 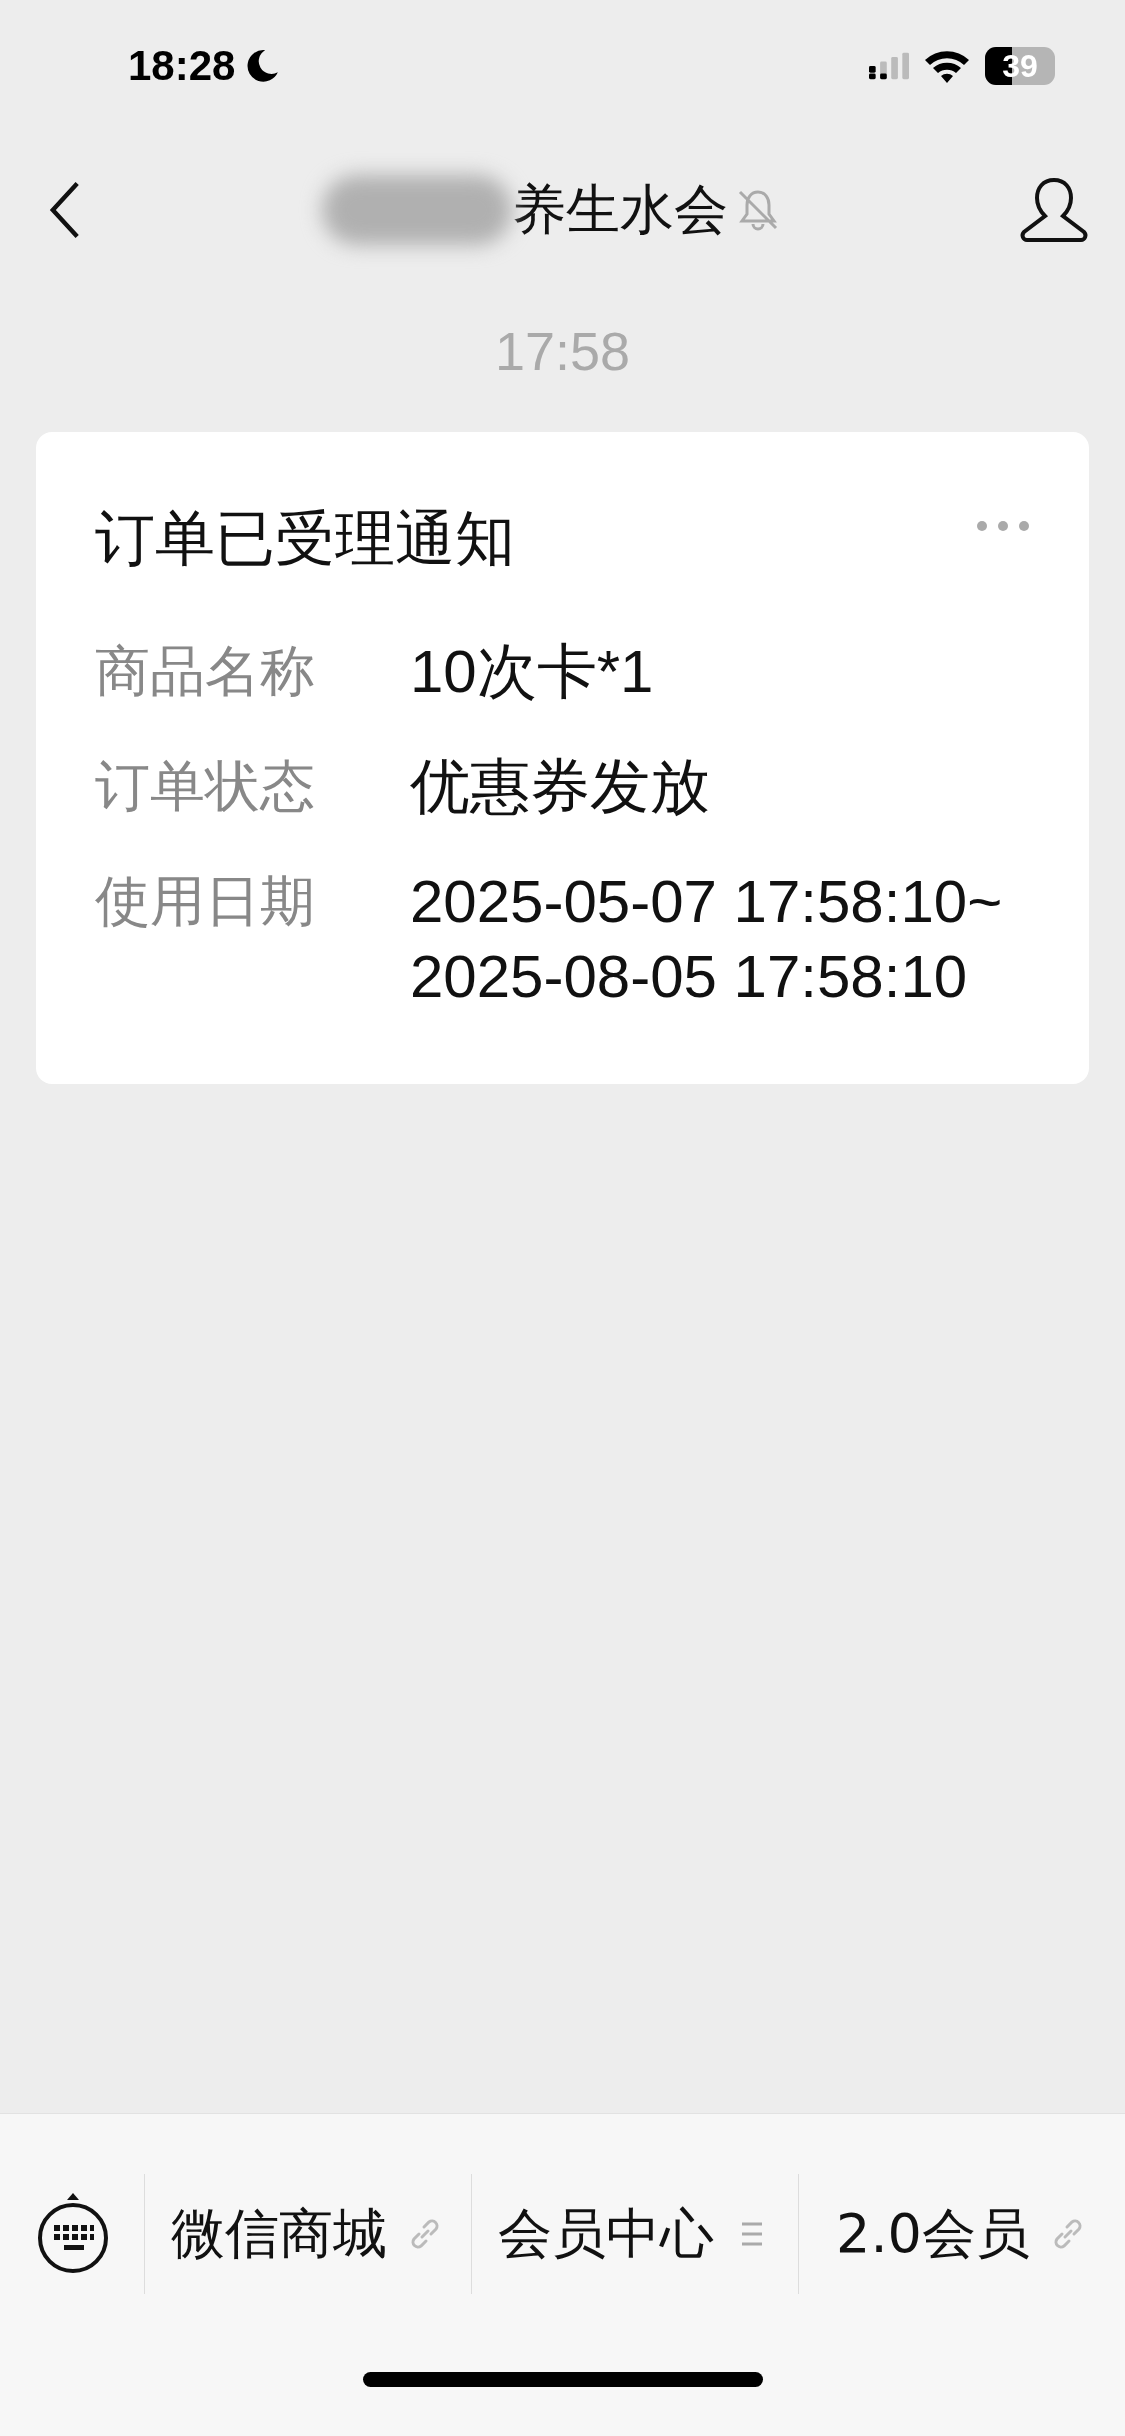 What do you see at coordinates (205, 671) in the screenshot?
I see `field-label: 商品名称` at bounding box center [205, 671].